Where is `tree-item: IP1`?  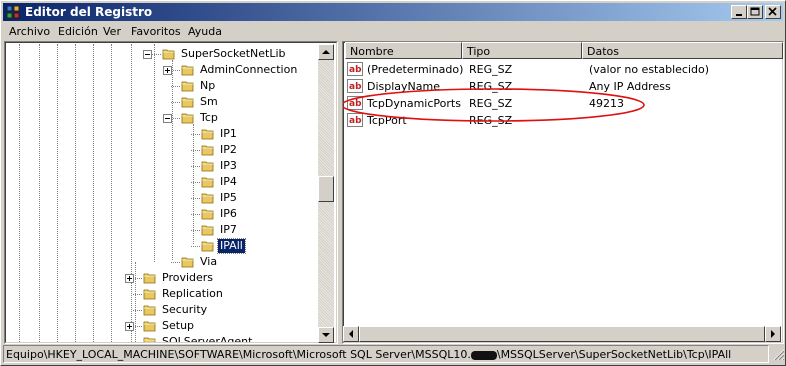
tree-item: IP1 is located at coordinates (162, 134).